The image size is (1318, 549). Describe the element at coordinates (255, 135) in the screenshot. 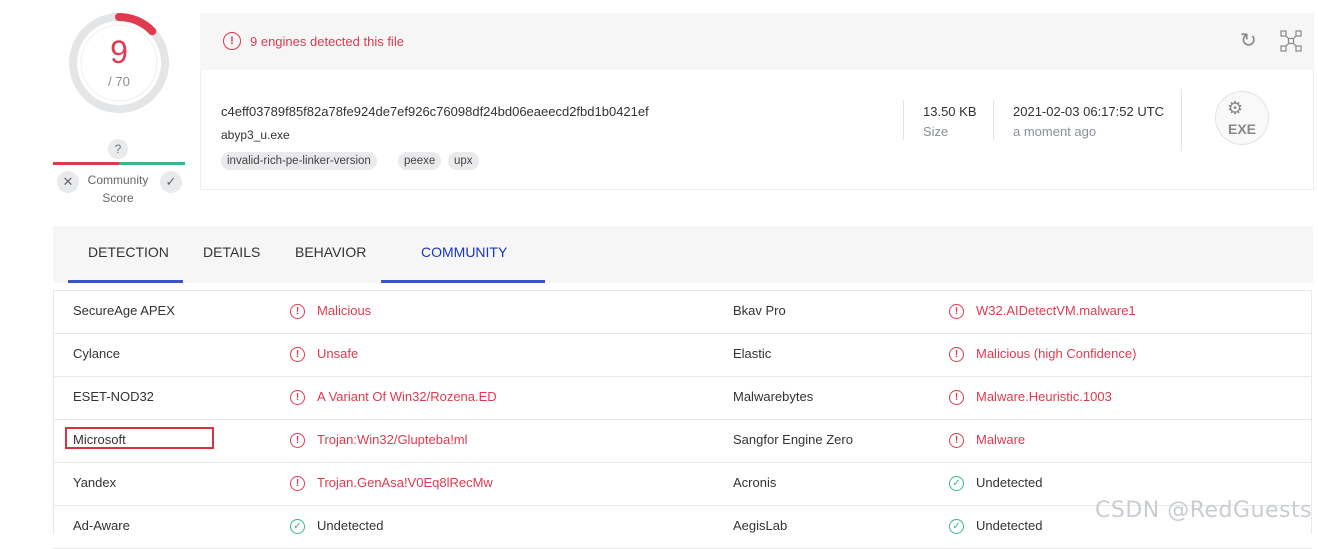

I see `file-name: abyp3_u.exe` at that location.